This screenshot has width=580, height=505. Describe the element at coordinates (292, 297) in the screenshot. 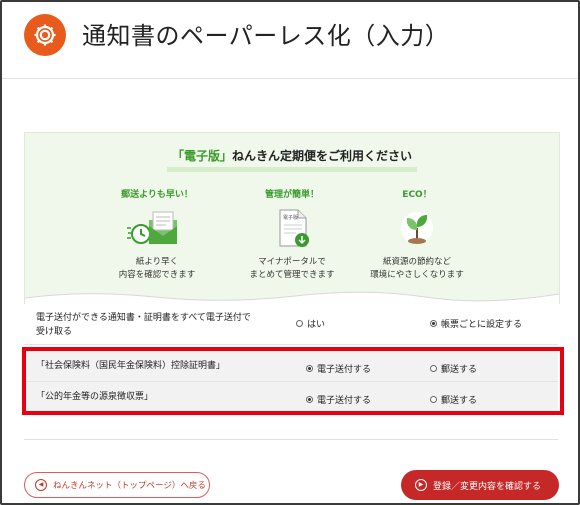

I see `promo-wave-divider` at that location.